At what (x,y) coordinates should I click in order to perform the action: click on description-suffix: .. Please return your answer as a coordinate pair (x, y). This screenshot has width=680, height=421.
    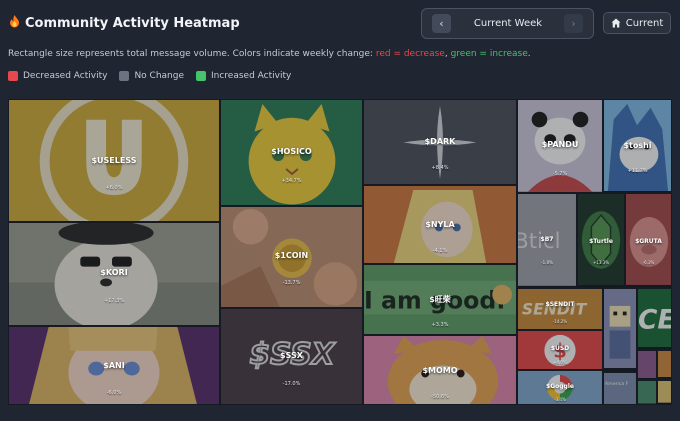
    Looking at the image, I should click on (529, 54).